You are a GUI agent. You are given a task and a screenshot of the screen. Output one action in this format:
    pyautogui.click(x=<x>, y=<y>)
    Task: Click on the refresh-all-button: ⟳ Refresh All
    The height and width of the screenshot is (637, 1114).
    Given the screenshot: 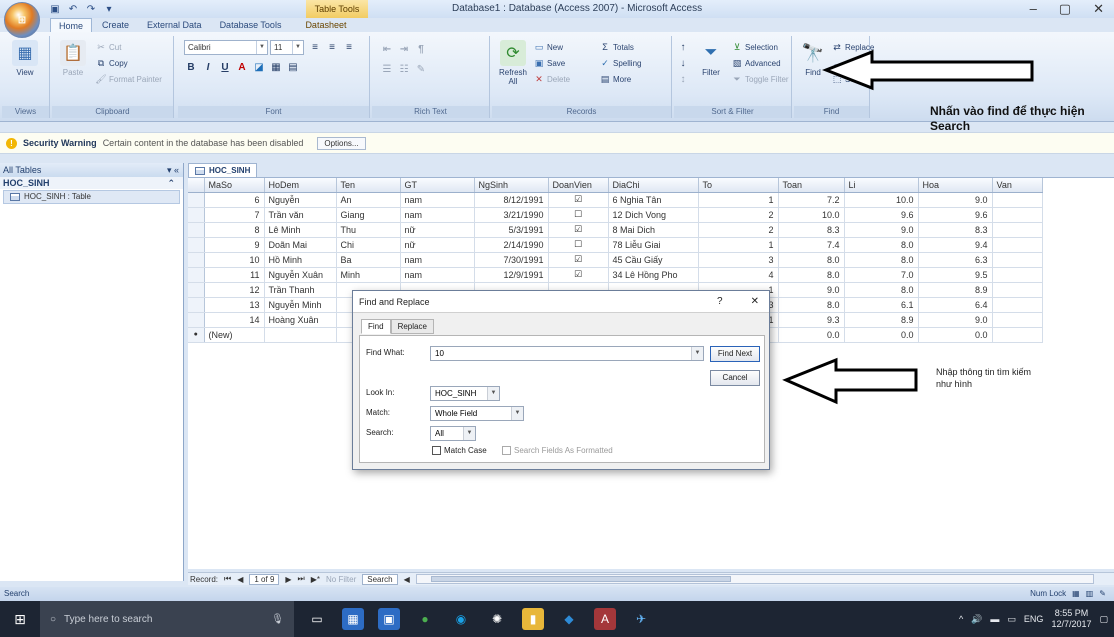 What is the action you would take?
    pyautogui.click(x=513, y=63)
    